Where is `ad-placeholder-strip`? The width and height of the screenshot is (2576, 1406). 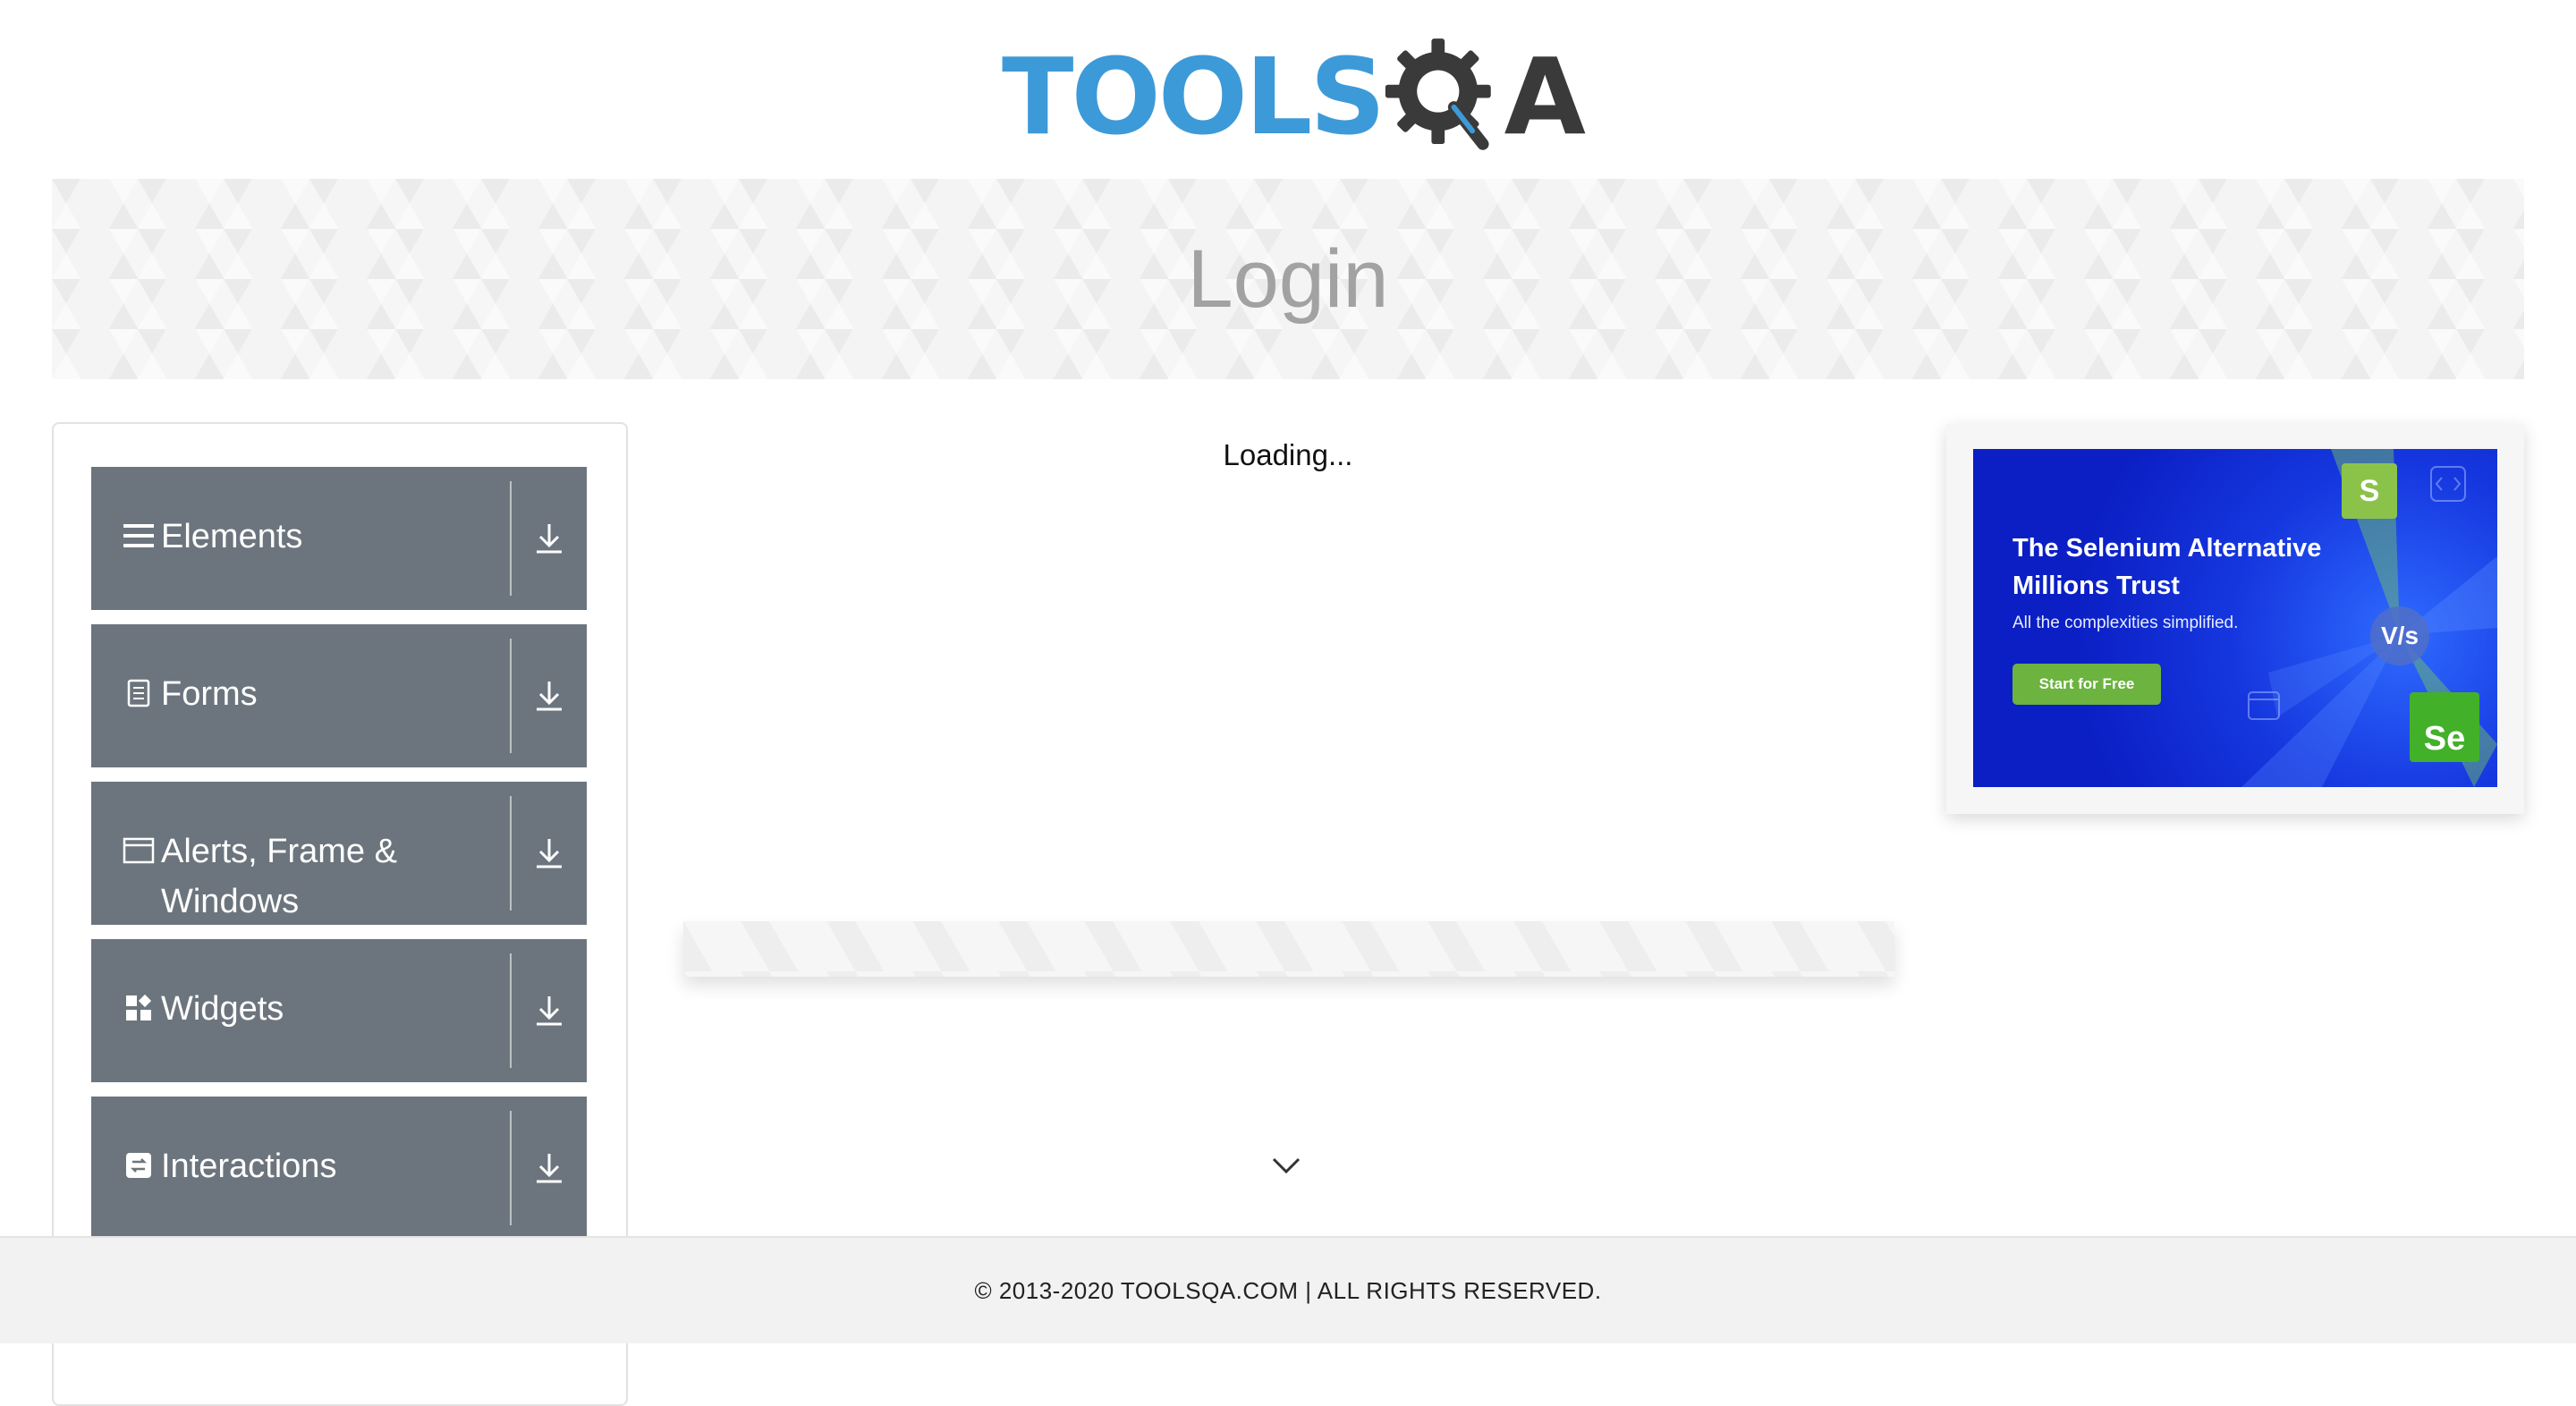
ad-placeholder-strip is located at coordinates (1288, 949).